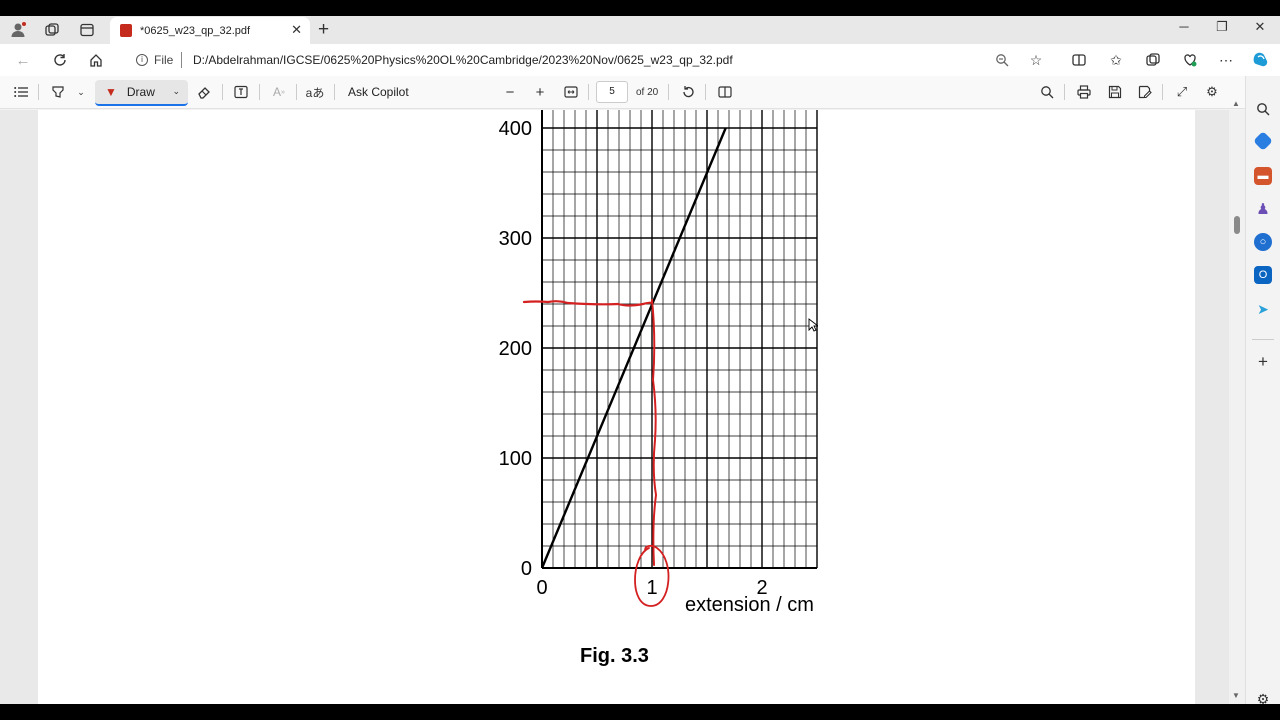 The height and width of the screenshot is (720, 1280). I want to click on url-divider, so click(181, 60).